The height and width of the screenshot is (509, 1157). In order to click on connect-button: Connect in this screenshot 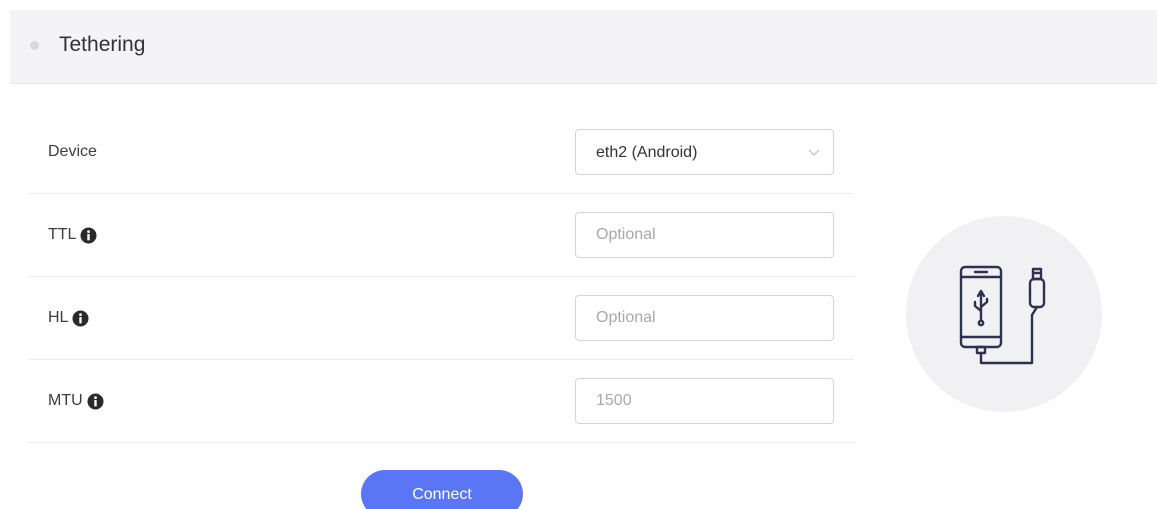, I will do `click(442, 489)`.